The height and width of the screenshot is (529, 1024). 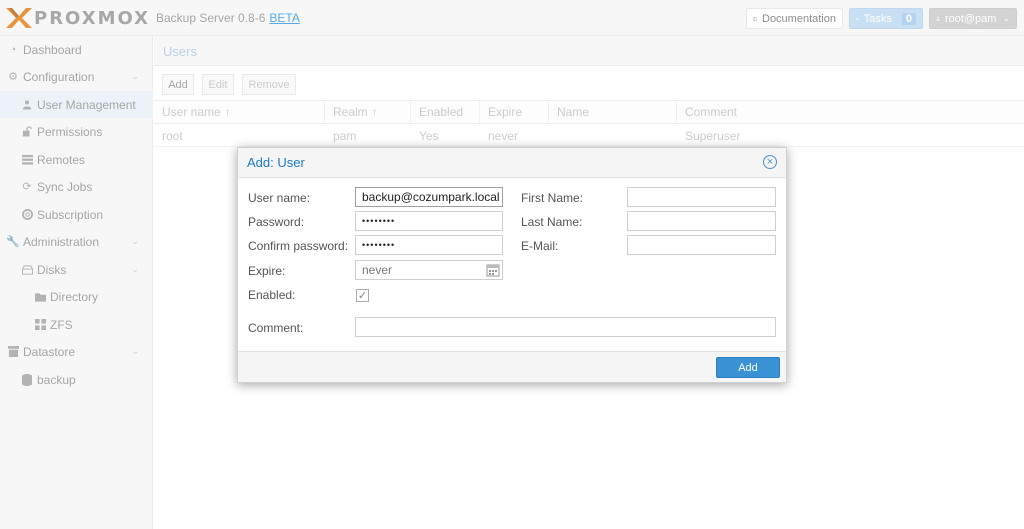 What do you see at coordinates (701, 197) in the screenshot?
I see `first-name-field` at bounding box center [701, 197].